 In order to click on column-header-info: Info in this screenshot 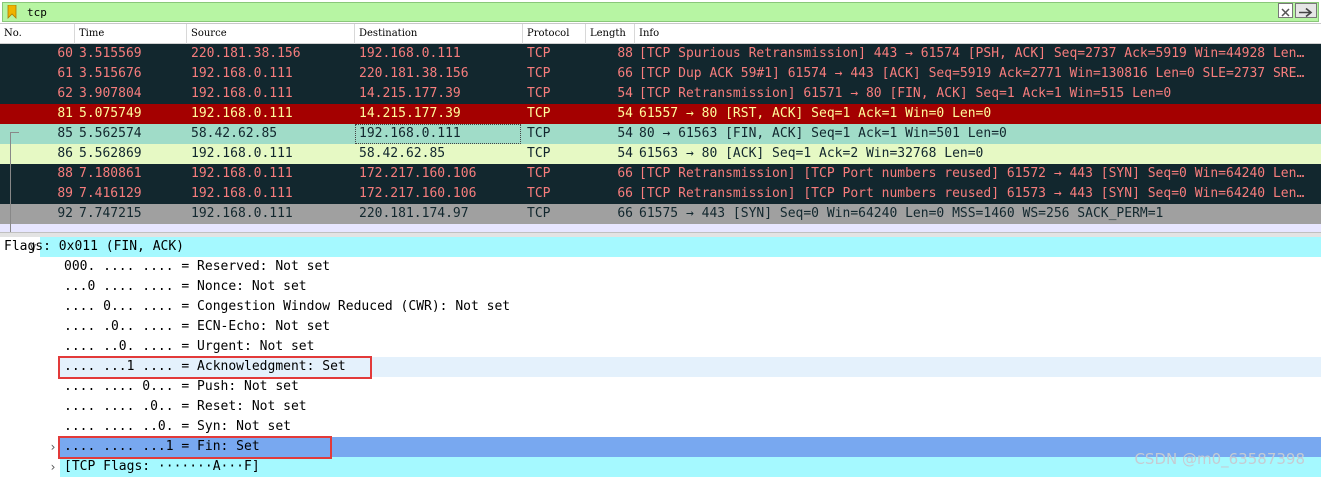, I will do `click(978, 34)`.